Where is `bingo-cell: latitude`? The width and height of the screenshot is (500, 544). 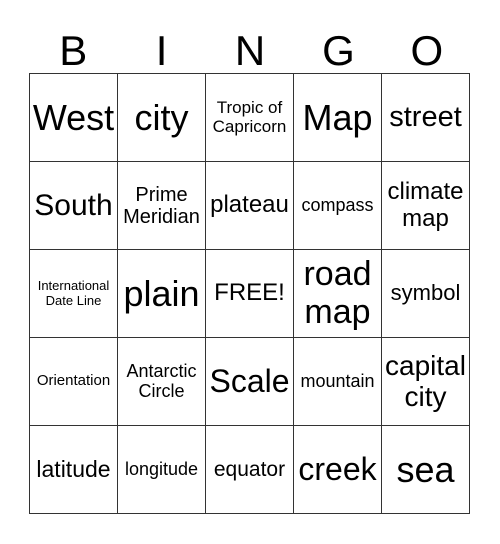 bingo-cell: latitude is located at coordinates (73, 469).